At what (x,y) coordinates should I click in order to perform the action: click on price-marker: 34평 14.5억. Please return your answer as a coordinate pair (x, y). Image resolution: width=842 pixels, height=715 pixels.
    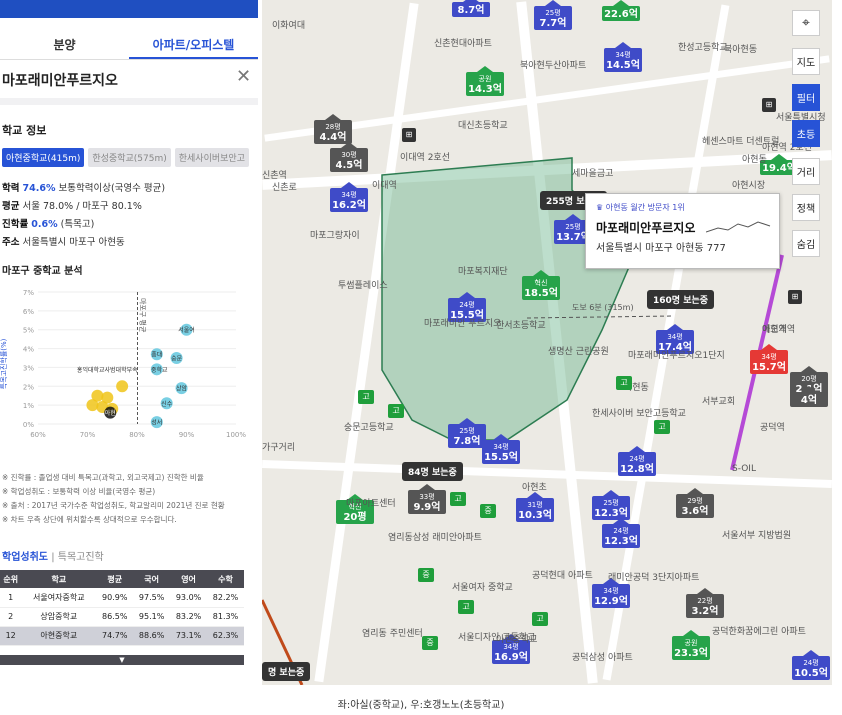
    Looking at the image, I should click on (623, 57).